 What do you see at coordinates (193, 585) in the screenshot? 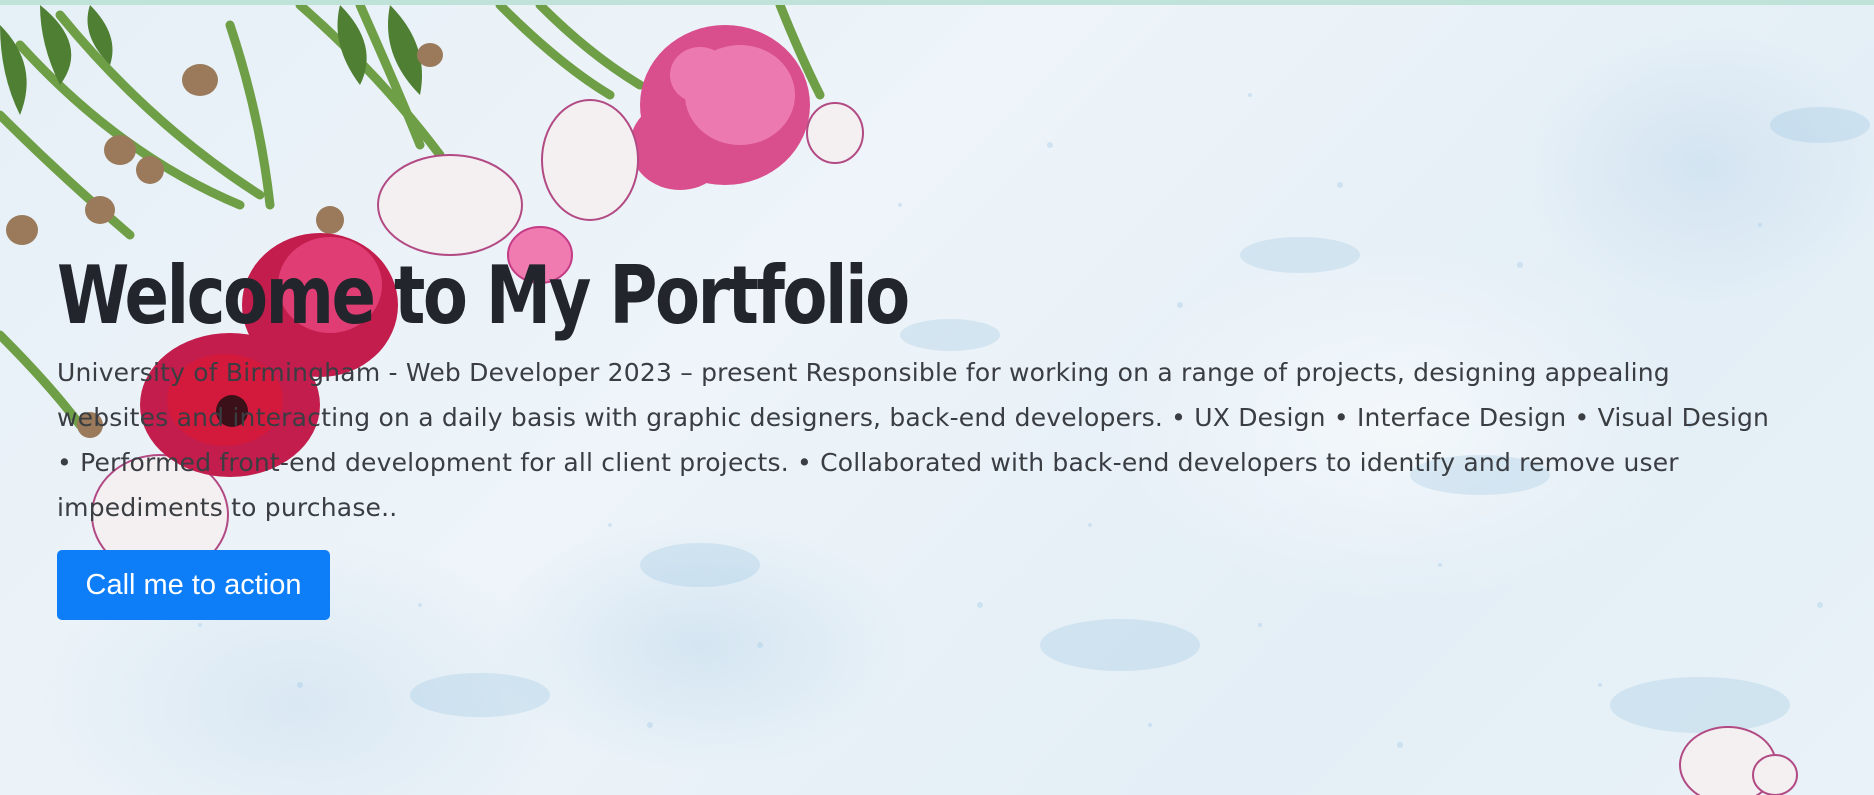
I see `call-to-action-button: Call me to action` at bounding box center [193, 585].